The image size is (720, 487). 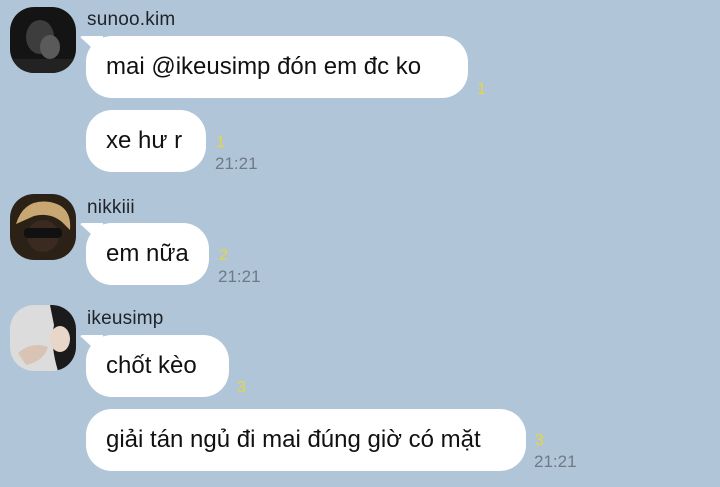 What do you see at coordinates (151, 365) in the screenshot?
I see `message-text: chốt kèo` at bounding box center [151, 365].